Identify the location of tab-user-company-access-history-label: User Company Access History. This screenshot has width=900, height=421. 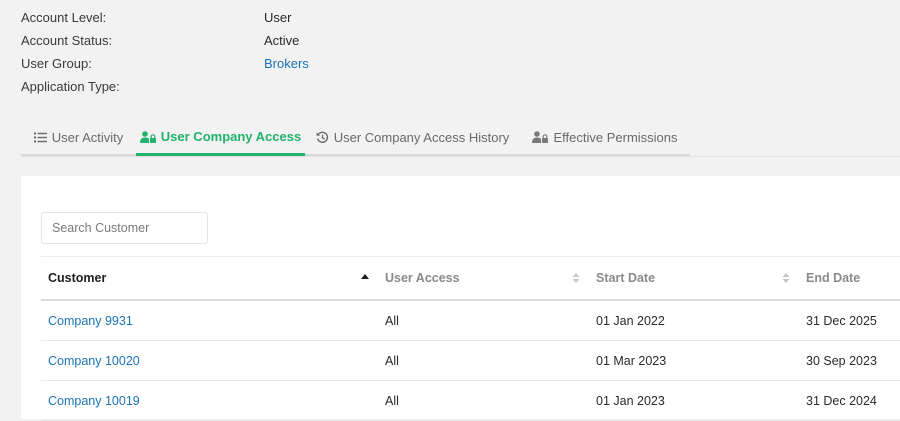
(421, 137).